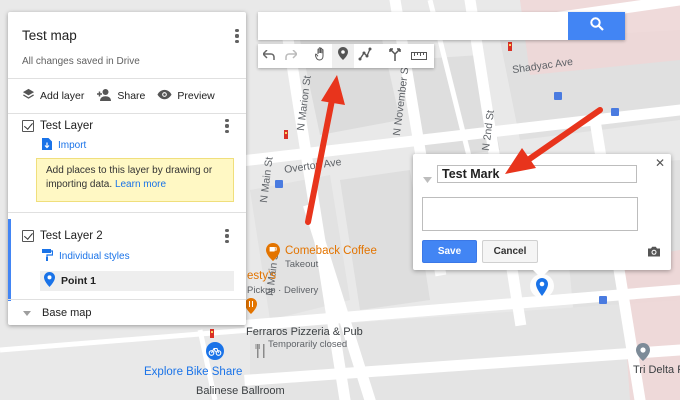 Image resolution: width=680 pixels, height=400 pixels. What do you see at coordinates (331, 251) in the screenshot?
I see `poi-comeback-coffee: Comeback Coffee` at bounding box center [331, 251].